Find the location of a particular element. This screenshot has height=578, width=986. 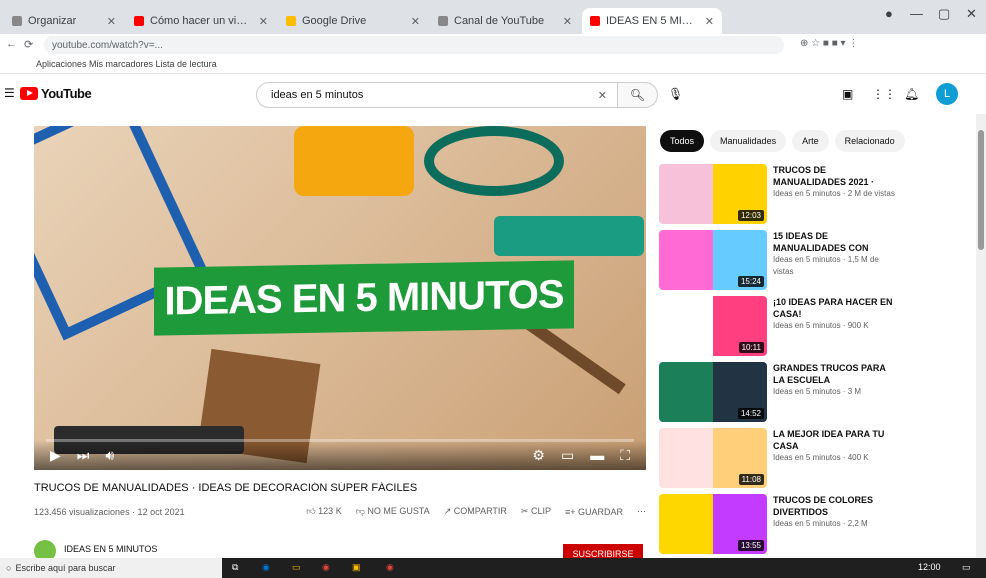

save-label: GUARDAR is located at coordinates (600, 511).